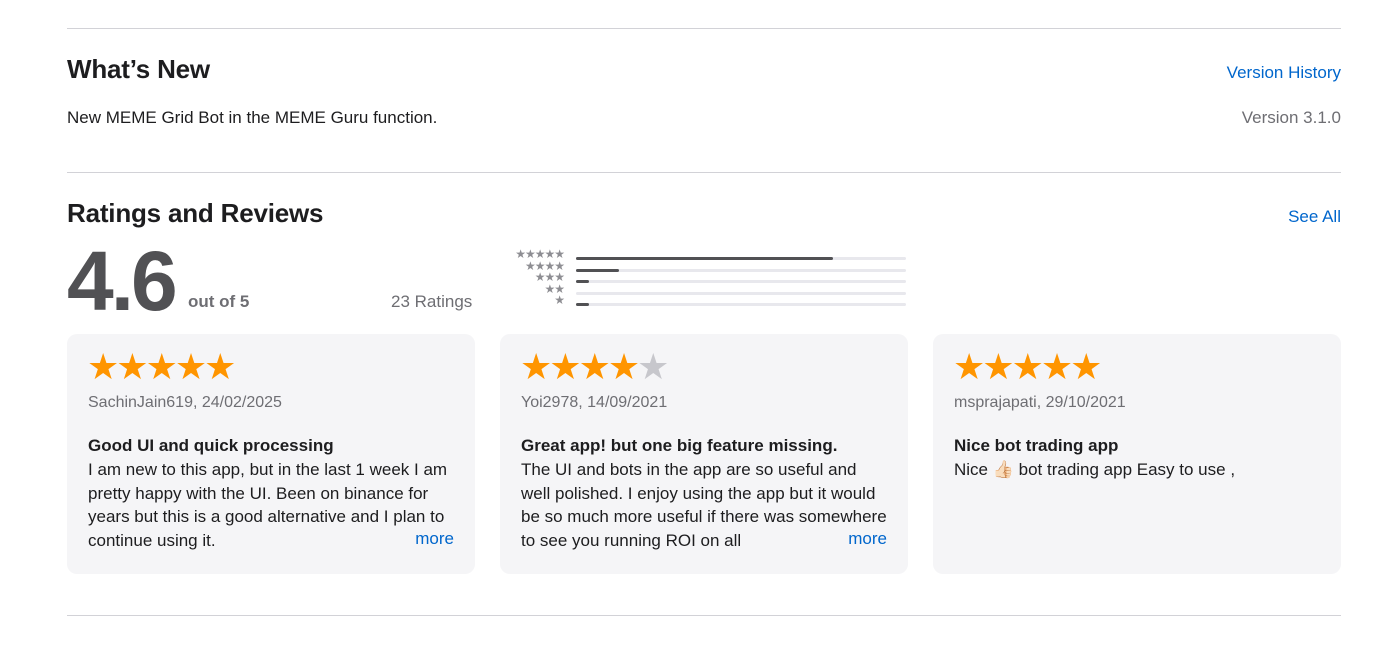 Image resolution: width=1400 pixels, height=645 pixels. Describe the element at coordinates (704, 277) in the screenshot. I see `rating-histogram: ★★★★★ ★★★★ ★★★ ★★ ★` at that location.